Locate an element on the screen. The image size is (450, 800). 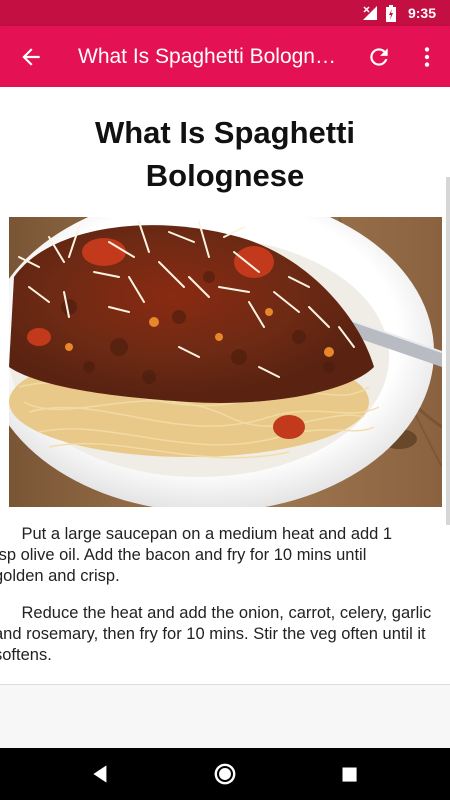
refresh-icon is located at coordinates (379, 57).